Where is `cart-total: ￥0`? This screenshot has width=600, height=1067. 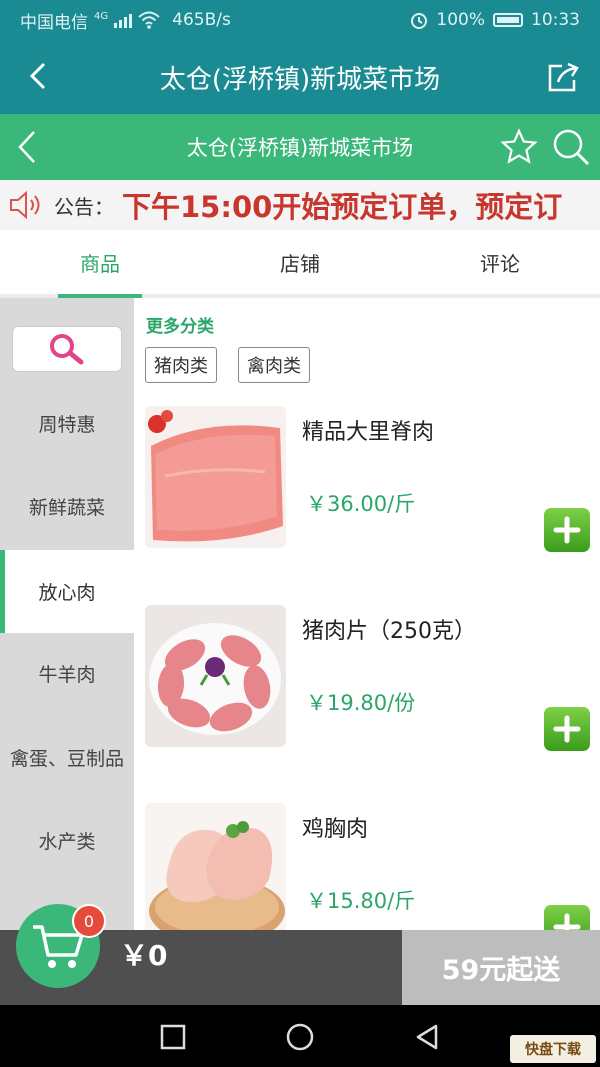
cart-total: ￥0 is located at coordinates (144, 955).